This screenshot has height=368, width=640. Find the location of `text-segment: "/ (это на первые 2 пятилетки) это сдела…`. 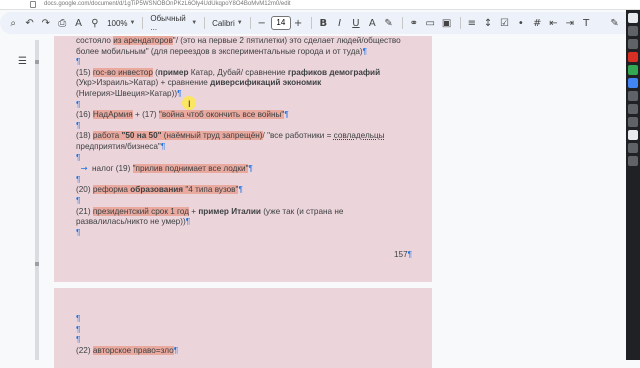

text-segment: "/ (это на первые 2 пятилетки) это сдела… is located at coordinates (286, 40).